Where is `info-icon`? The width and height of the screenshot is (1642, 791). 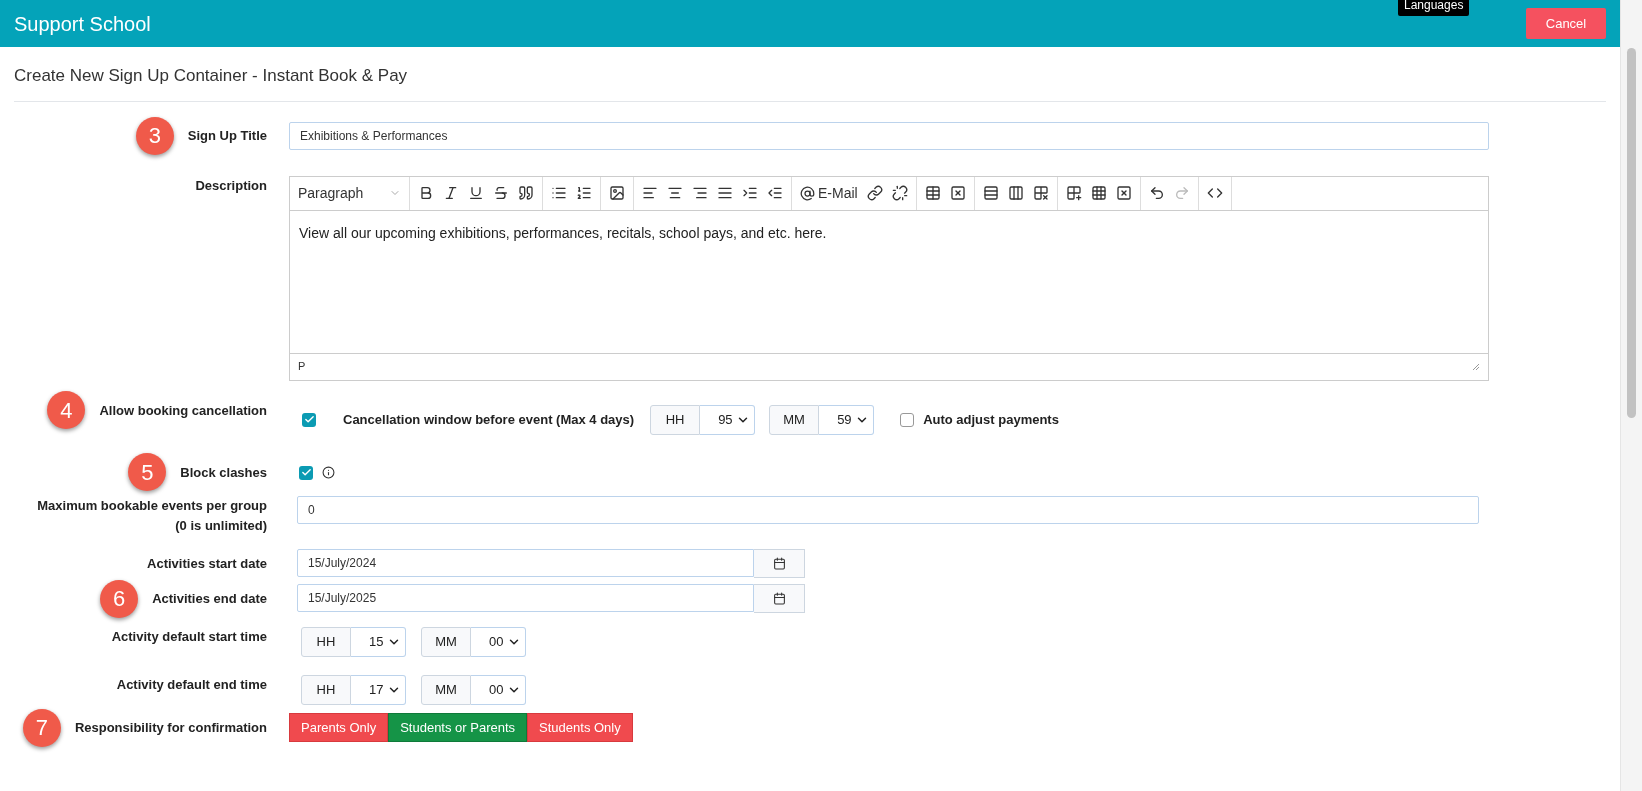
info-icon is located at coordinates (328, 472).